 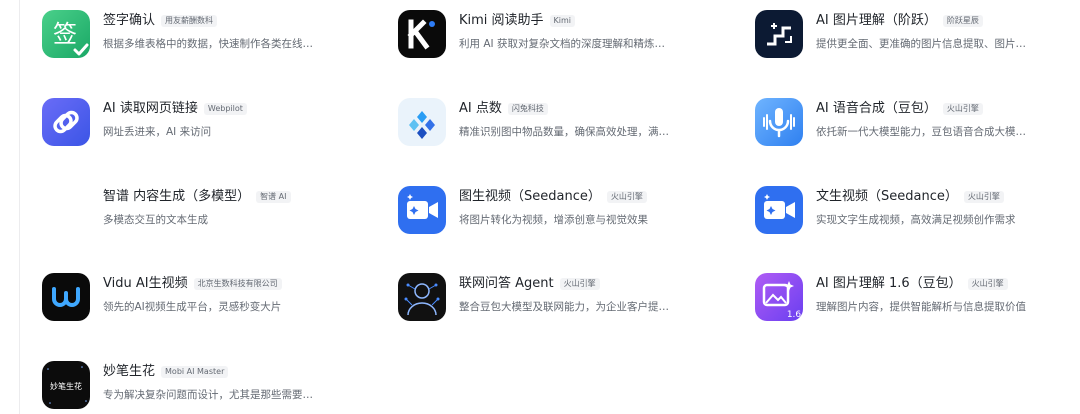 What do you see at coordinates (480, 108) in the screenshot?
I see `plugin-title: AI 点数` at bounding box center [480, 108].